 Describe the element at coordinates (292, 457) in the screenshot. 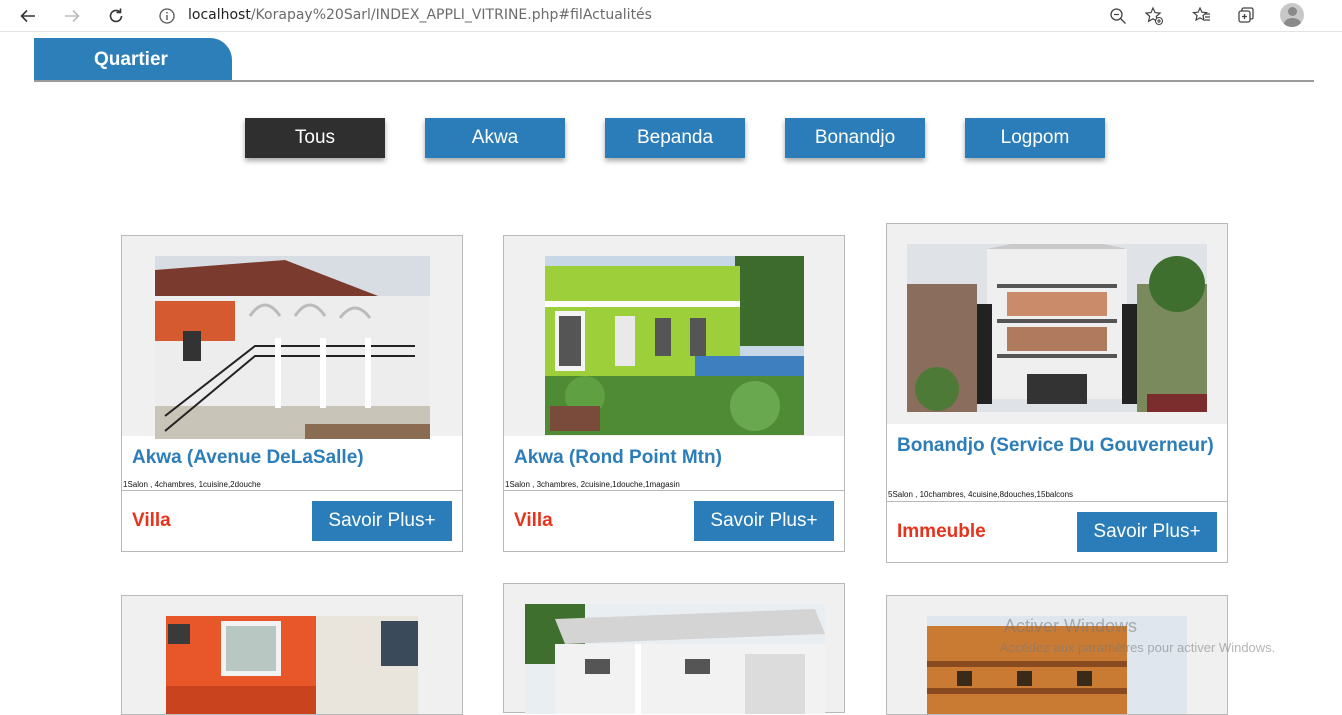

I see `property-title: Akwa (Avenue DeLaSalle)` at that location.